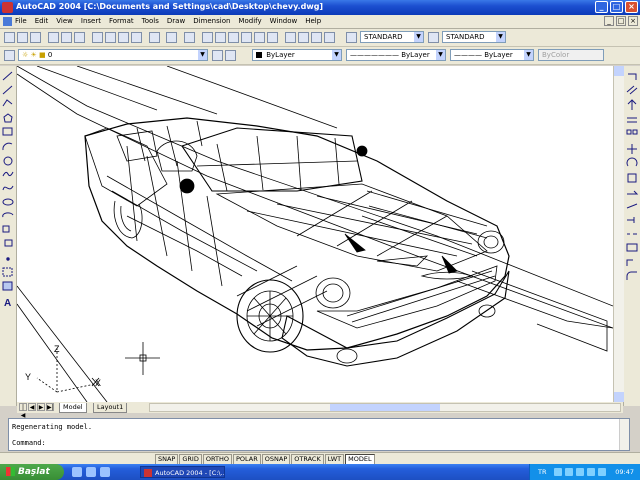 The image size is (640, 480). Describe the element at coordinates (9, 37) in the screenshot. I see `new-icon` at that location.